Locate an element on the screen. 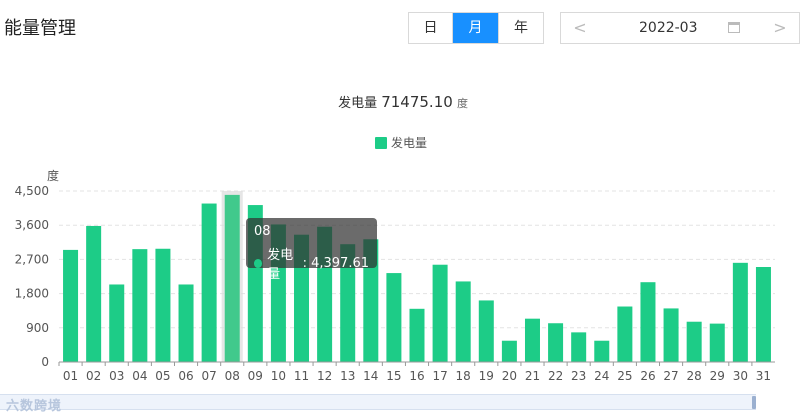 The width and height of the screenshot is (806, 418). x-tick-label: 02 is located at coordinates (93, 376).